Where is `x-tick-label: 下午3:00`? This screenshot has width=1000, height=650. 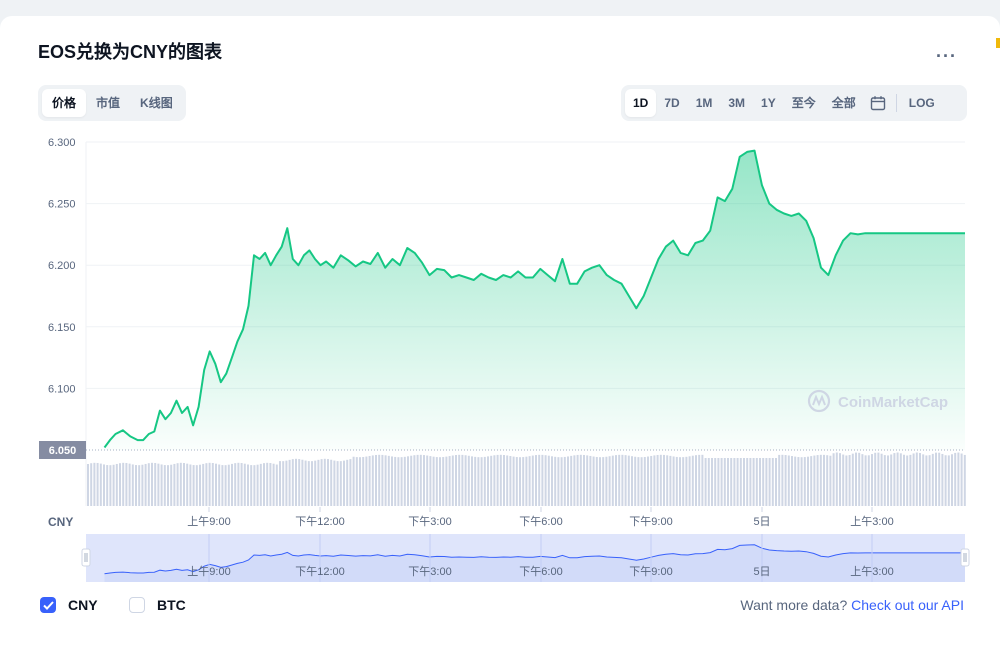
x-tick-label: 下午3:00 is located at coordinates (429, 521).